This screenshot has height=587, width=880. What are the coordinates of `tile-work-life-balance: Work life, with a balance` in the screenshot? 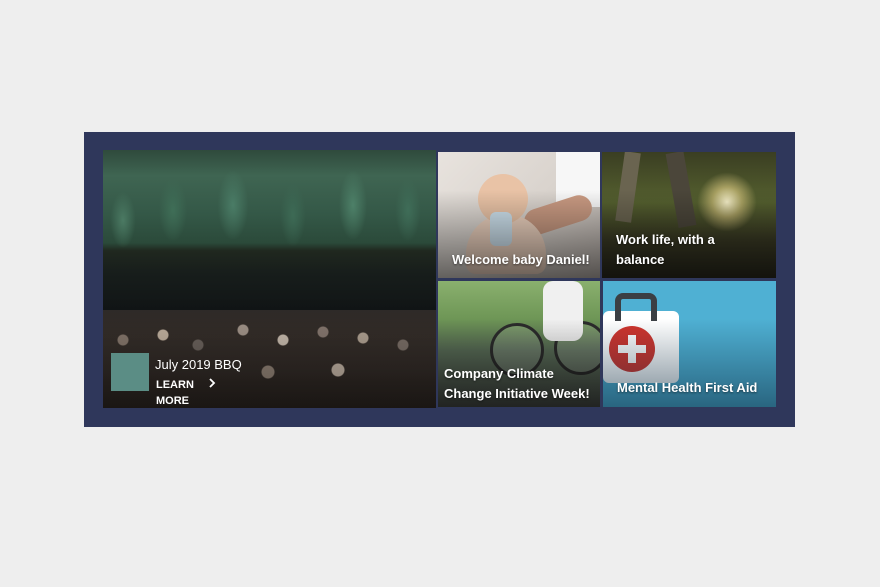 It's located at (689, 215).